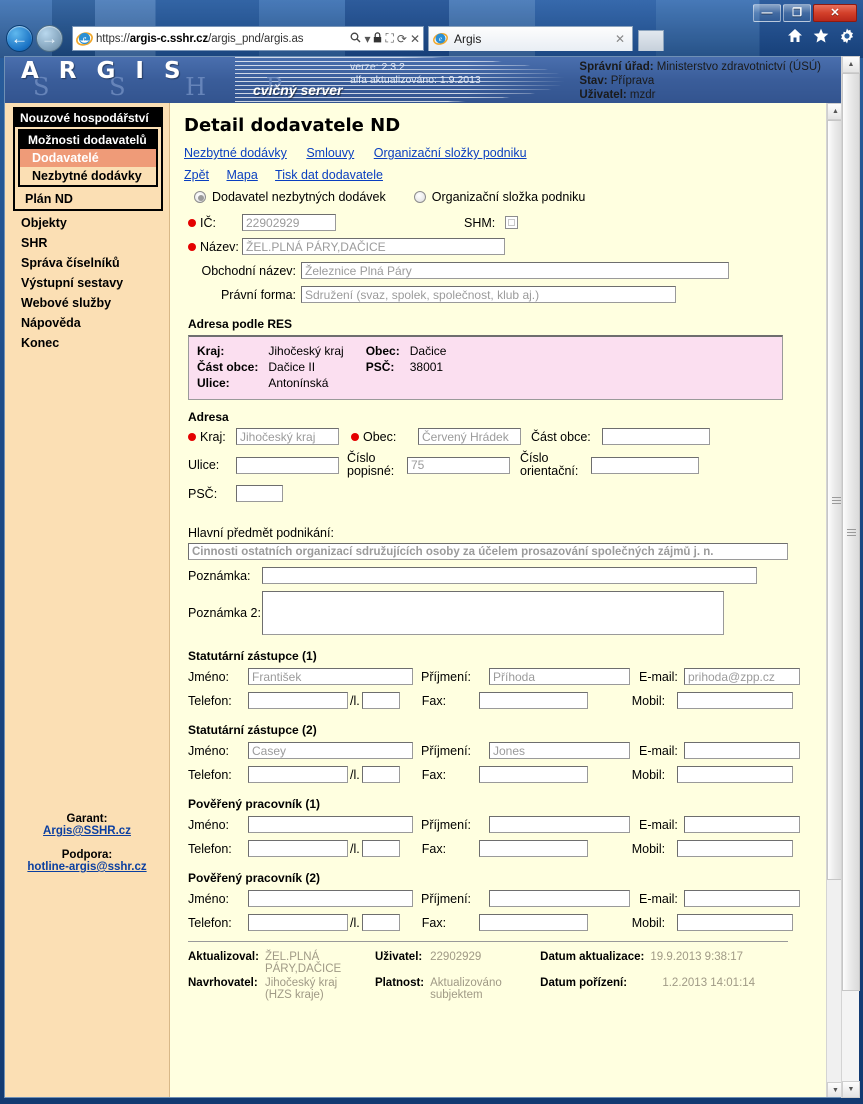 Image resolution: width=863 pixels, height=1104 pixels. What do you see at coordinates (88, 158) in the screenshot?
I see `sidebar-item-dodavatele: Dodavatelé` at bounding box center [88, 158].